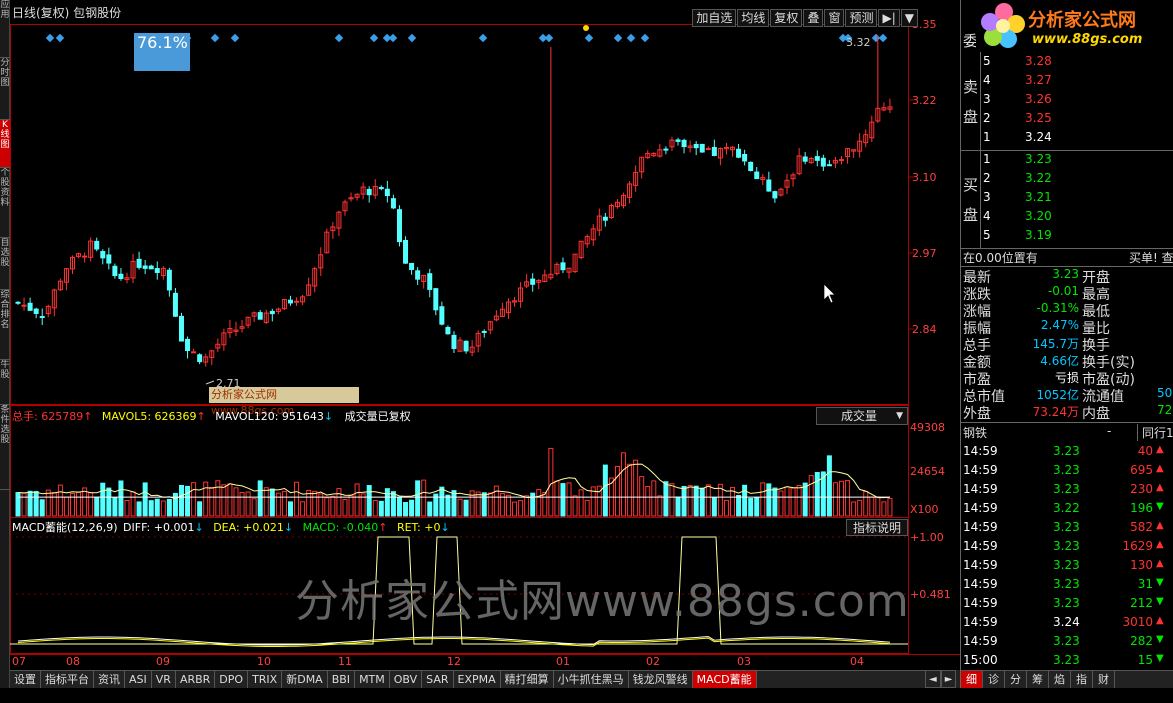 Image resolution: width=1173 pixels, height=703 pixels. What do you see at coordinates (372, 679) in the screenshot?
I see `indicator-tab-10: MTM` at bounding box center [372, 679].